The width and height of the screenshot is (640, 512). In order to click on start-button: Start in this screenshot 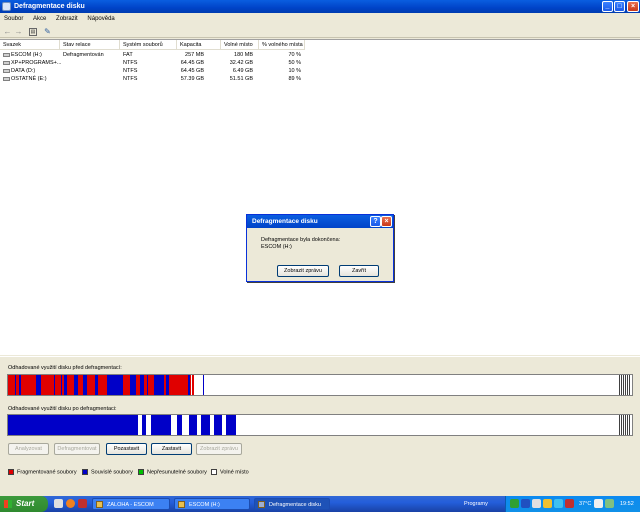, I will do `click(24, 504)`.